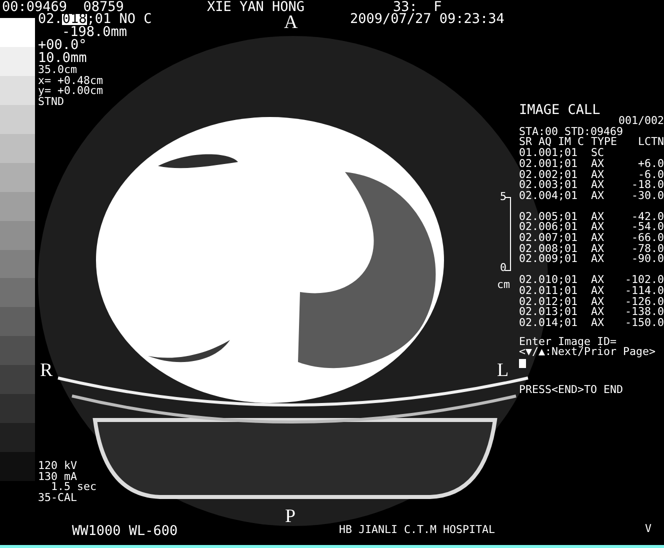 The image size is (664, 548). What do you see at coordinates (58, 70) in the screenshot?
I see `image-parameter: 35.0cm` at bounding box center [58, 70].